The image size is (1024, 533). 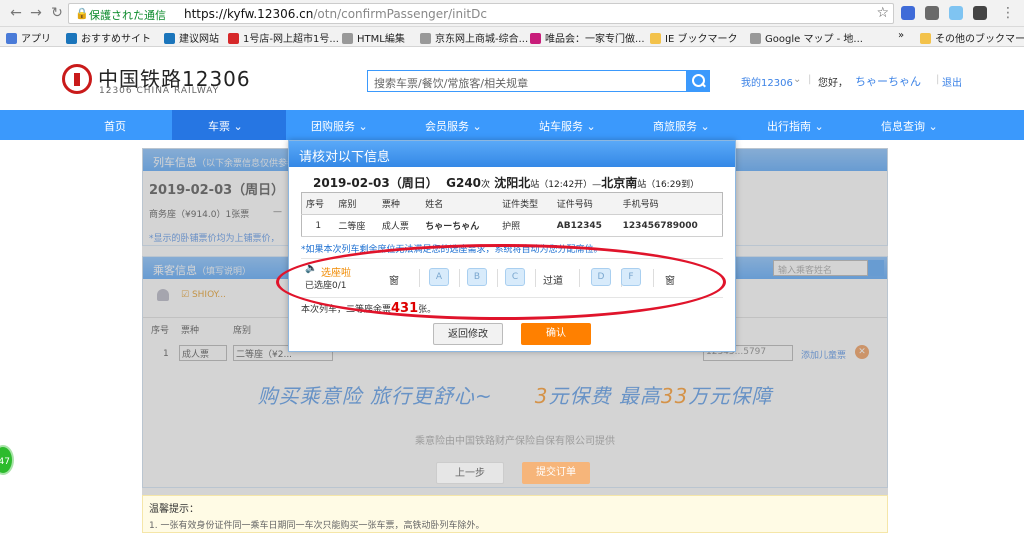 What do you see at coordinates (1008, 13) in the screenshot?
I see `menu-icon: ⋮` at bounding box center [1008, 13].